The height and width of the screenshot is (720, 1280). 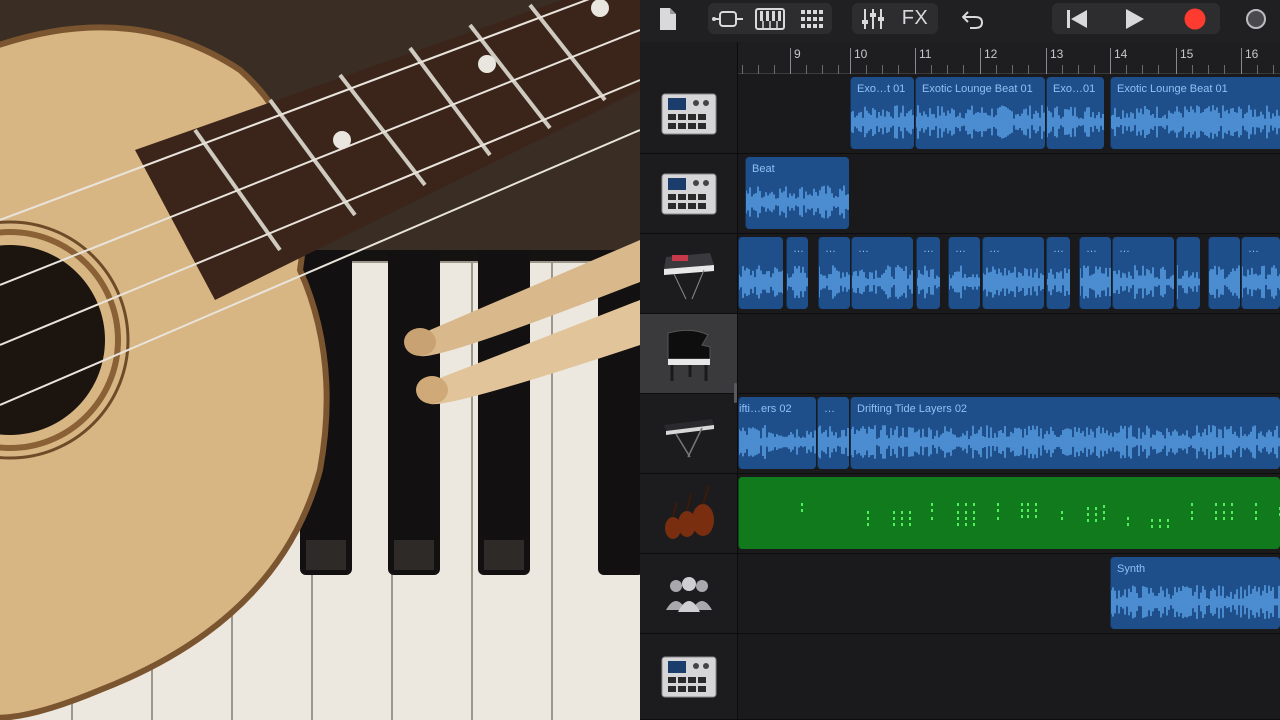 I want to click on record-icon, so click(x=1195, y=18).